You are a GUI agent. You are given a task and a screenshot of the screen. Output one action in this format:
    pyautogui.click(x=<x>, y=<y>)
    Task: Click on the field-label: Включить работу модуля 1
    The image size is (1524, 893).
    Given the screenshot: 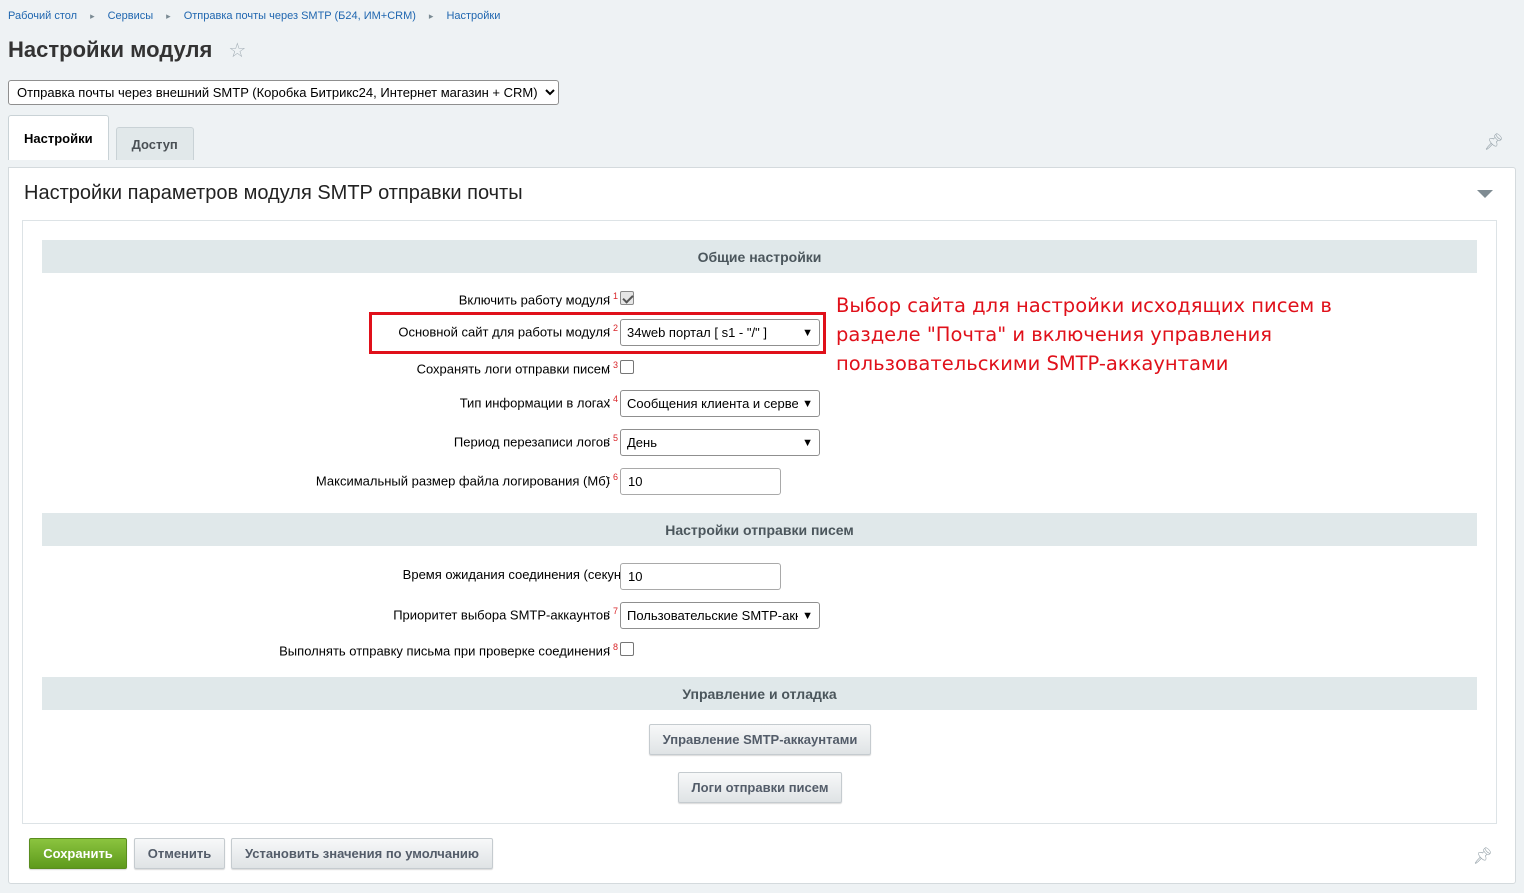 What is the action you would take?
    pyautogui.click(x=538, y=299)
    